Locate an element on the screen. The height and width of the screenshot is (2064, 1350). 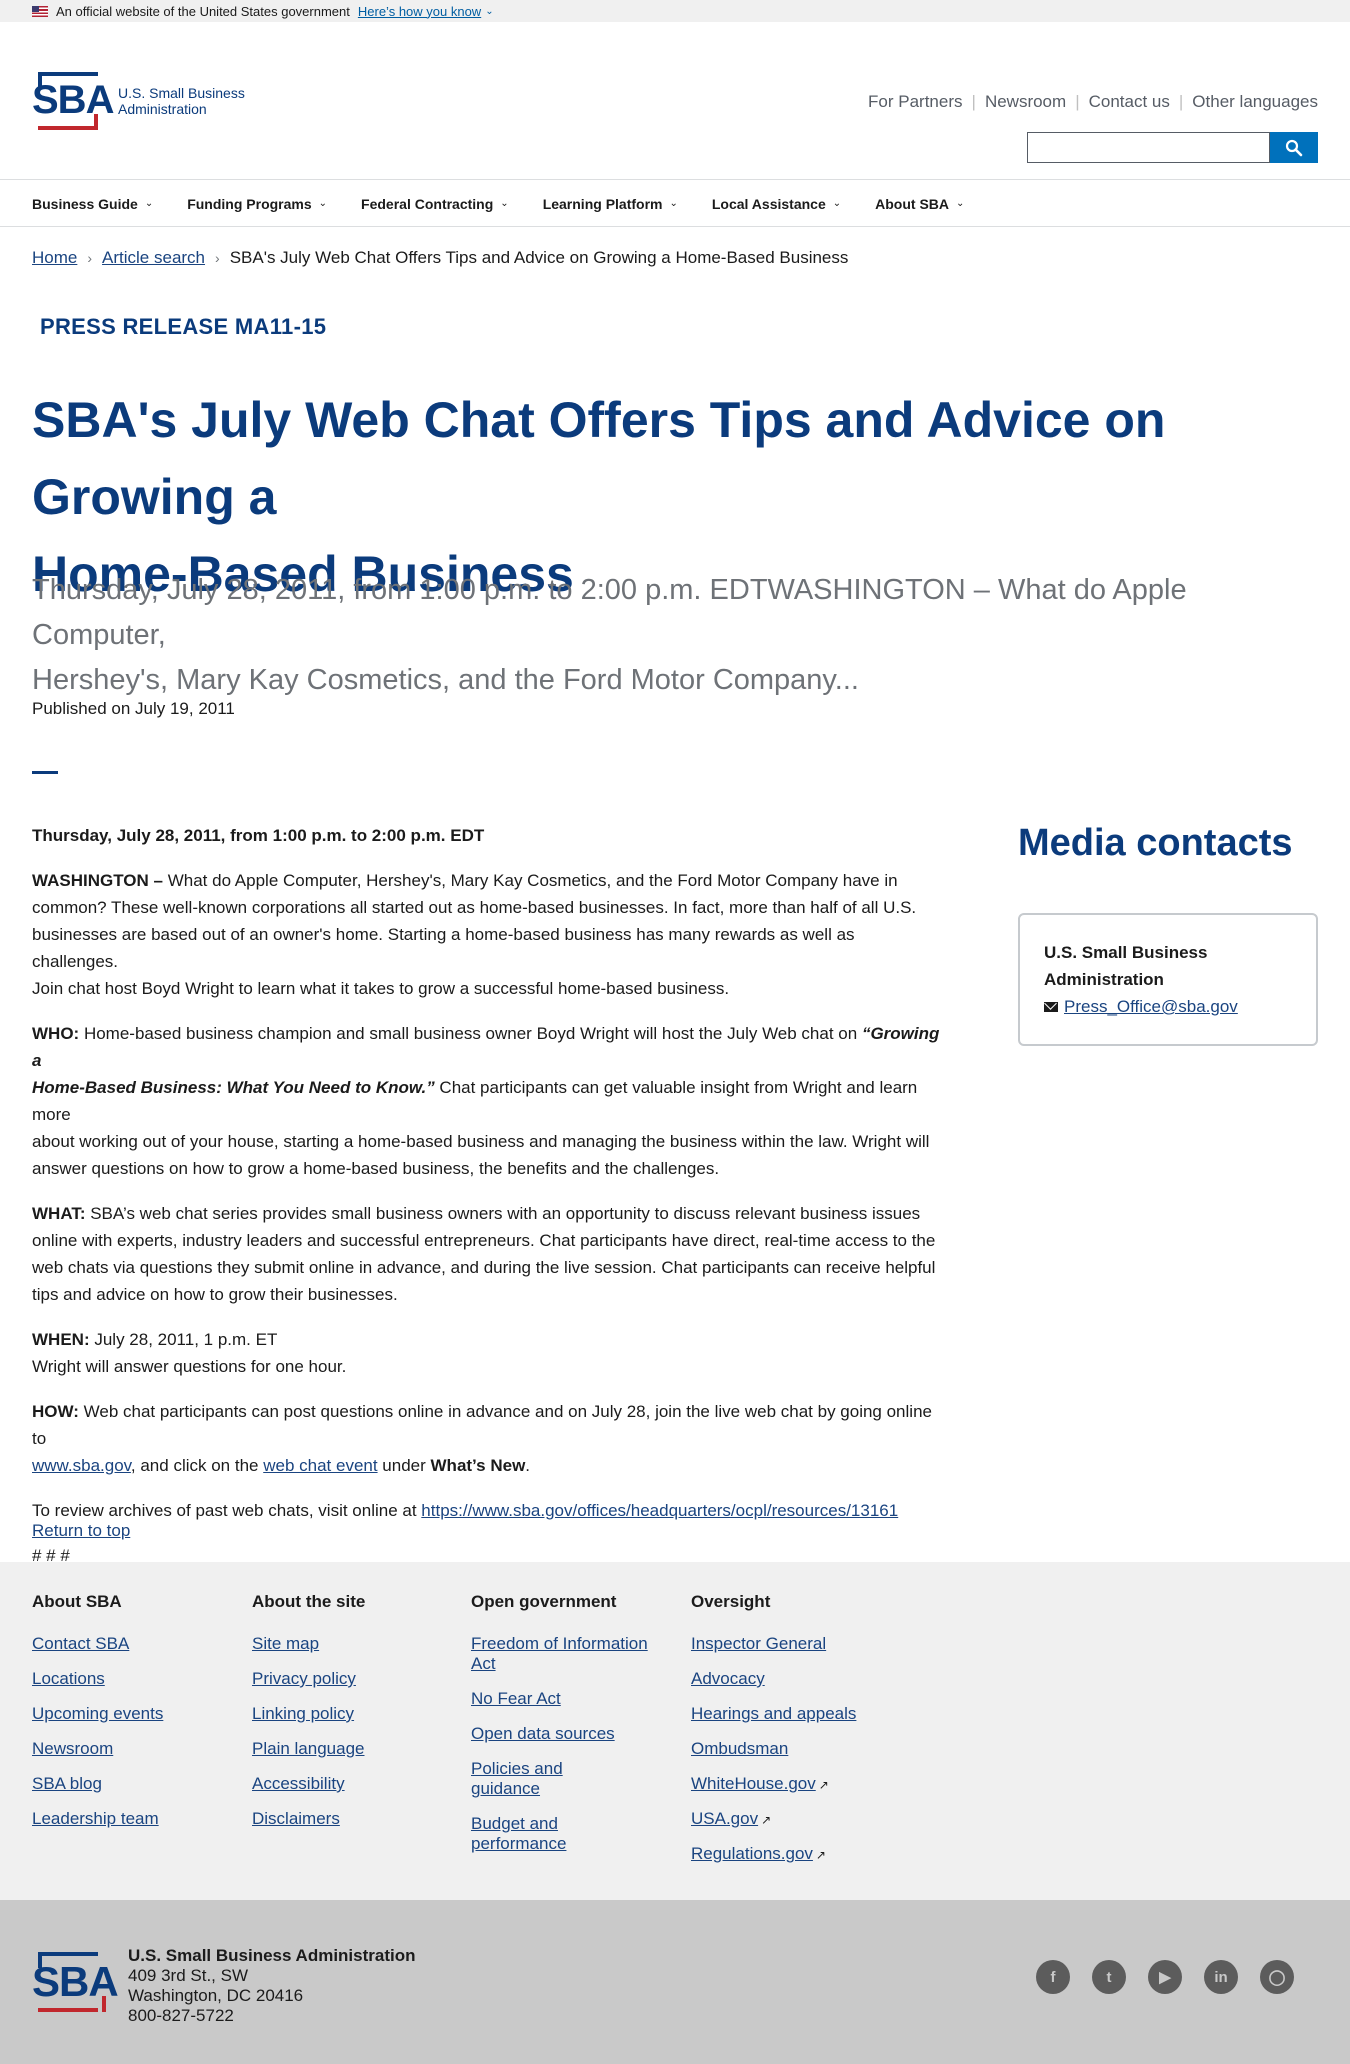
footer-link: Ombudsman is located at coordinates (791, 1749).